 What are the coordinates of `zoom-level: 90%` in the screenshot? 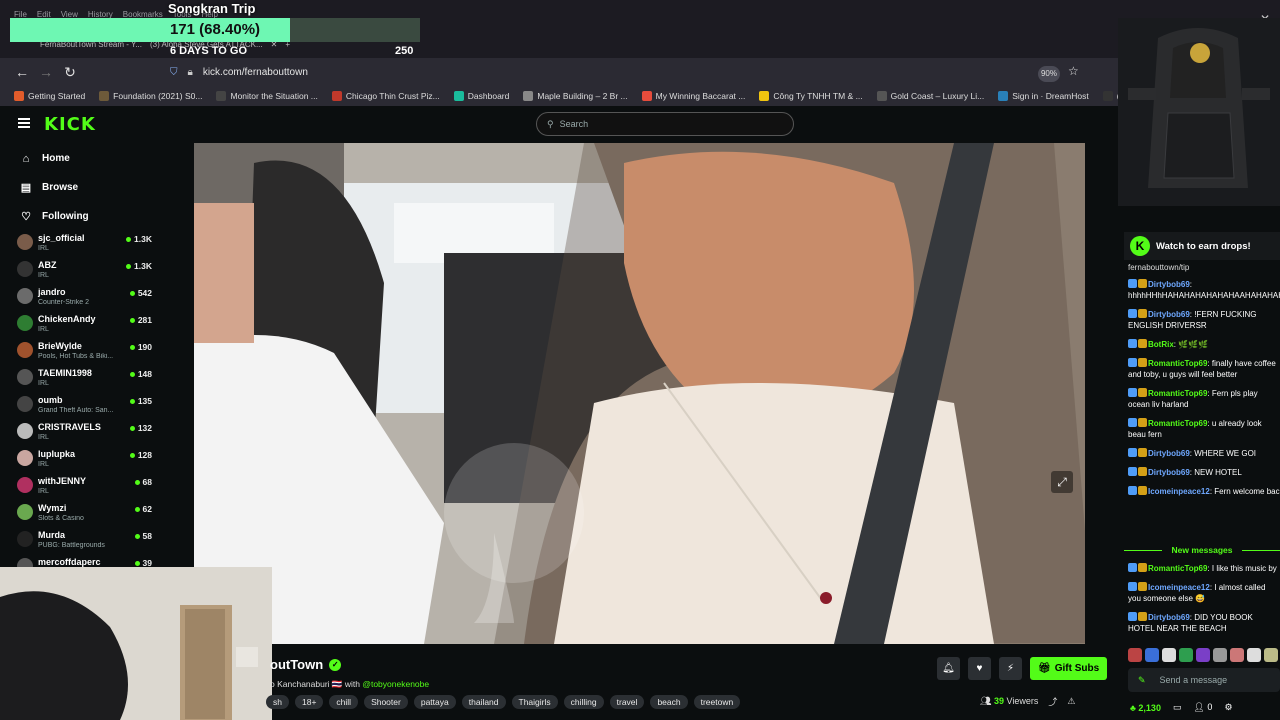 It's located at (1049, 74).